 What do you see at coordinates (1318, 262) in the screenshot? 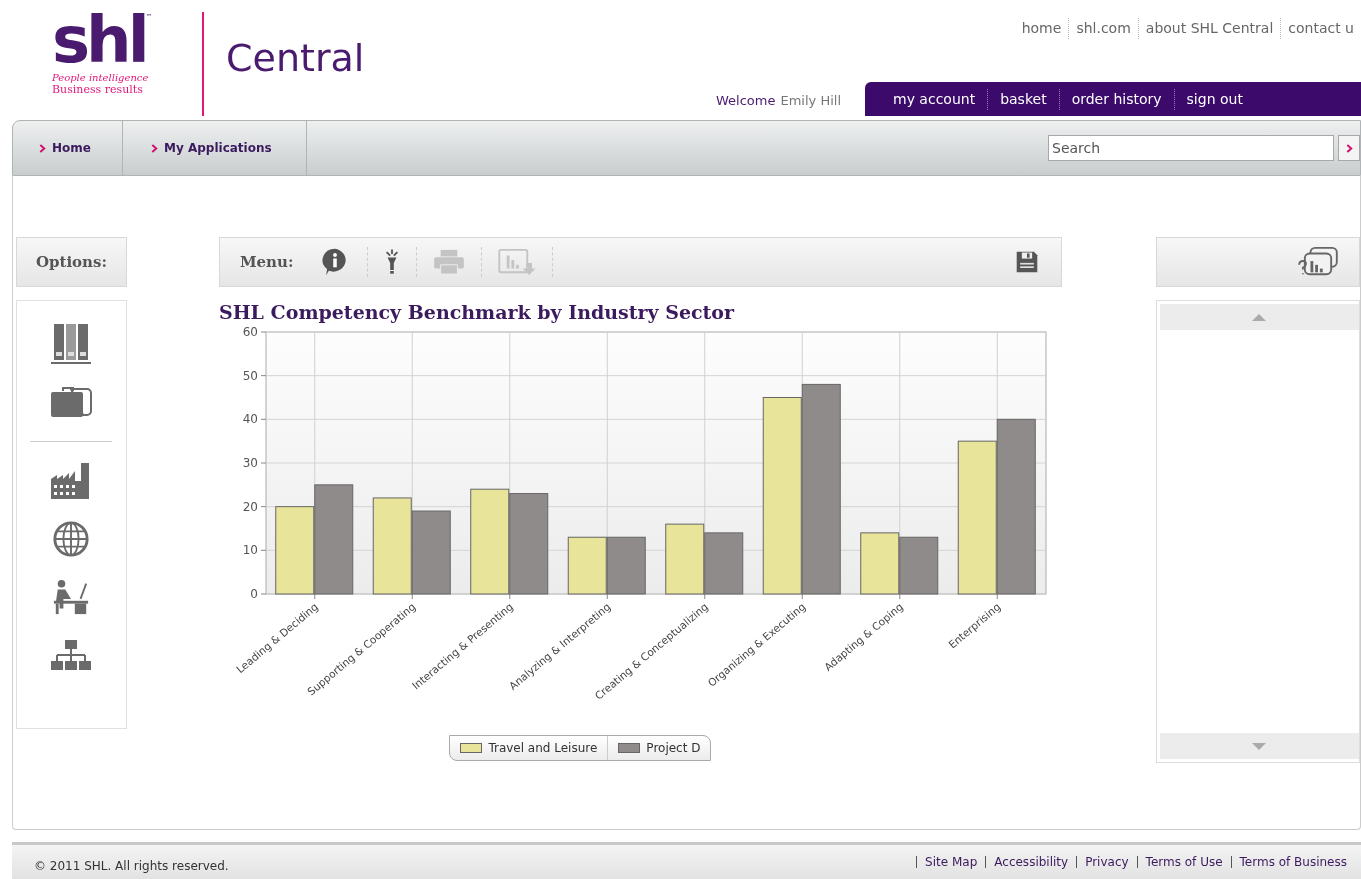
I see `chart-help-icon` at bounding box center [1318, 262].